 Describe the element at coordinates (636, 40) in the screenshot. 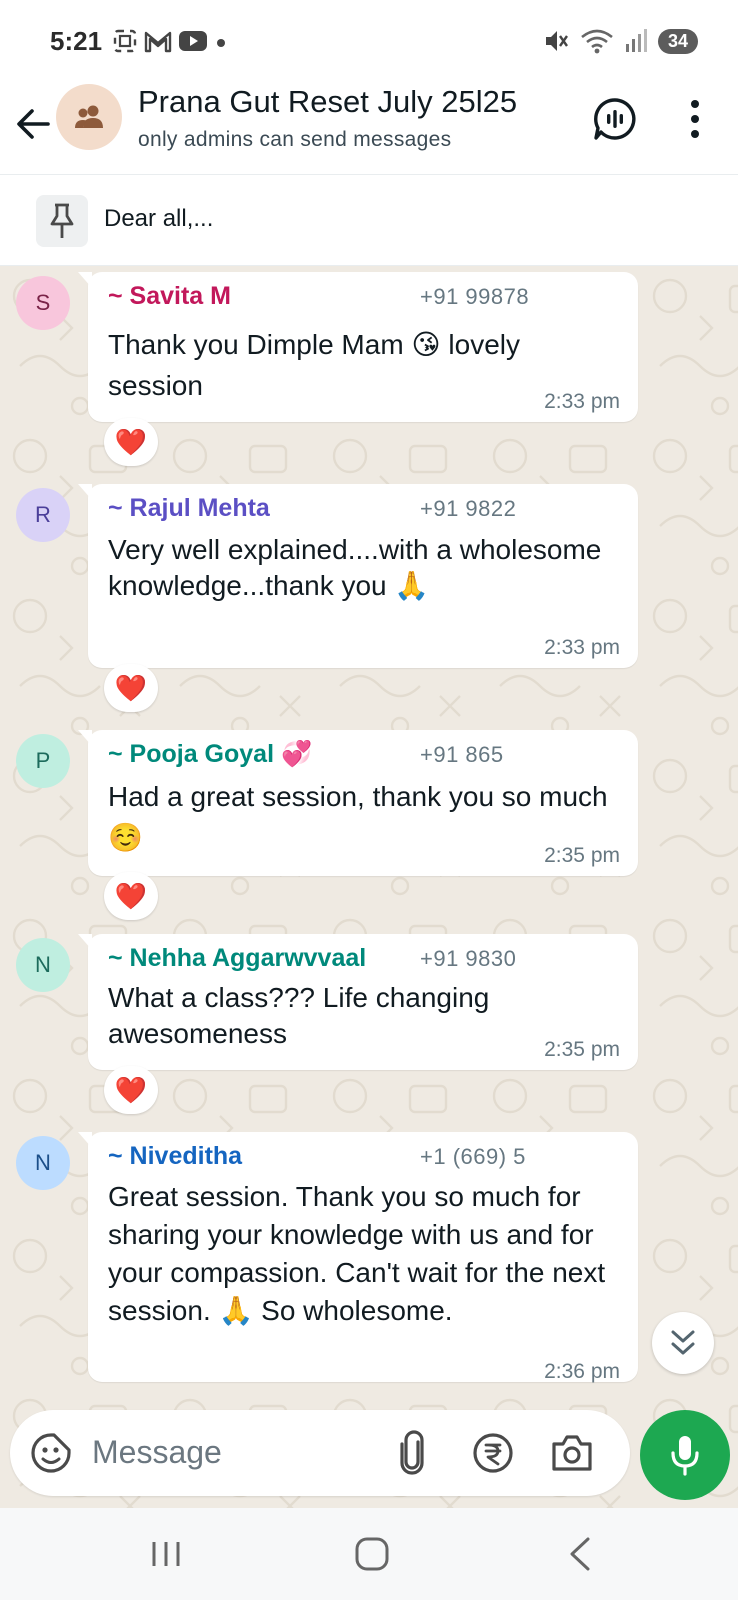

I see `signal-icon` at that location.